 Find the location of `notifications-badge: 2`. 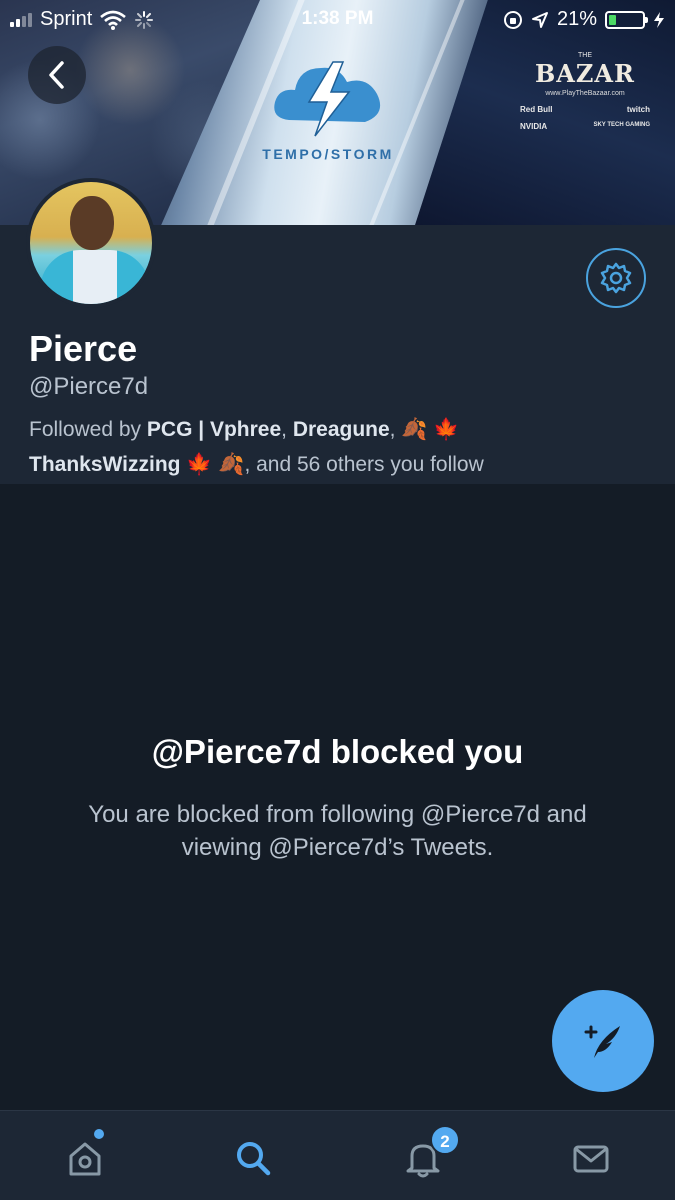

notifications-badge: 2 is located at coordinates (445, 1140).